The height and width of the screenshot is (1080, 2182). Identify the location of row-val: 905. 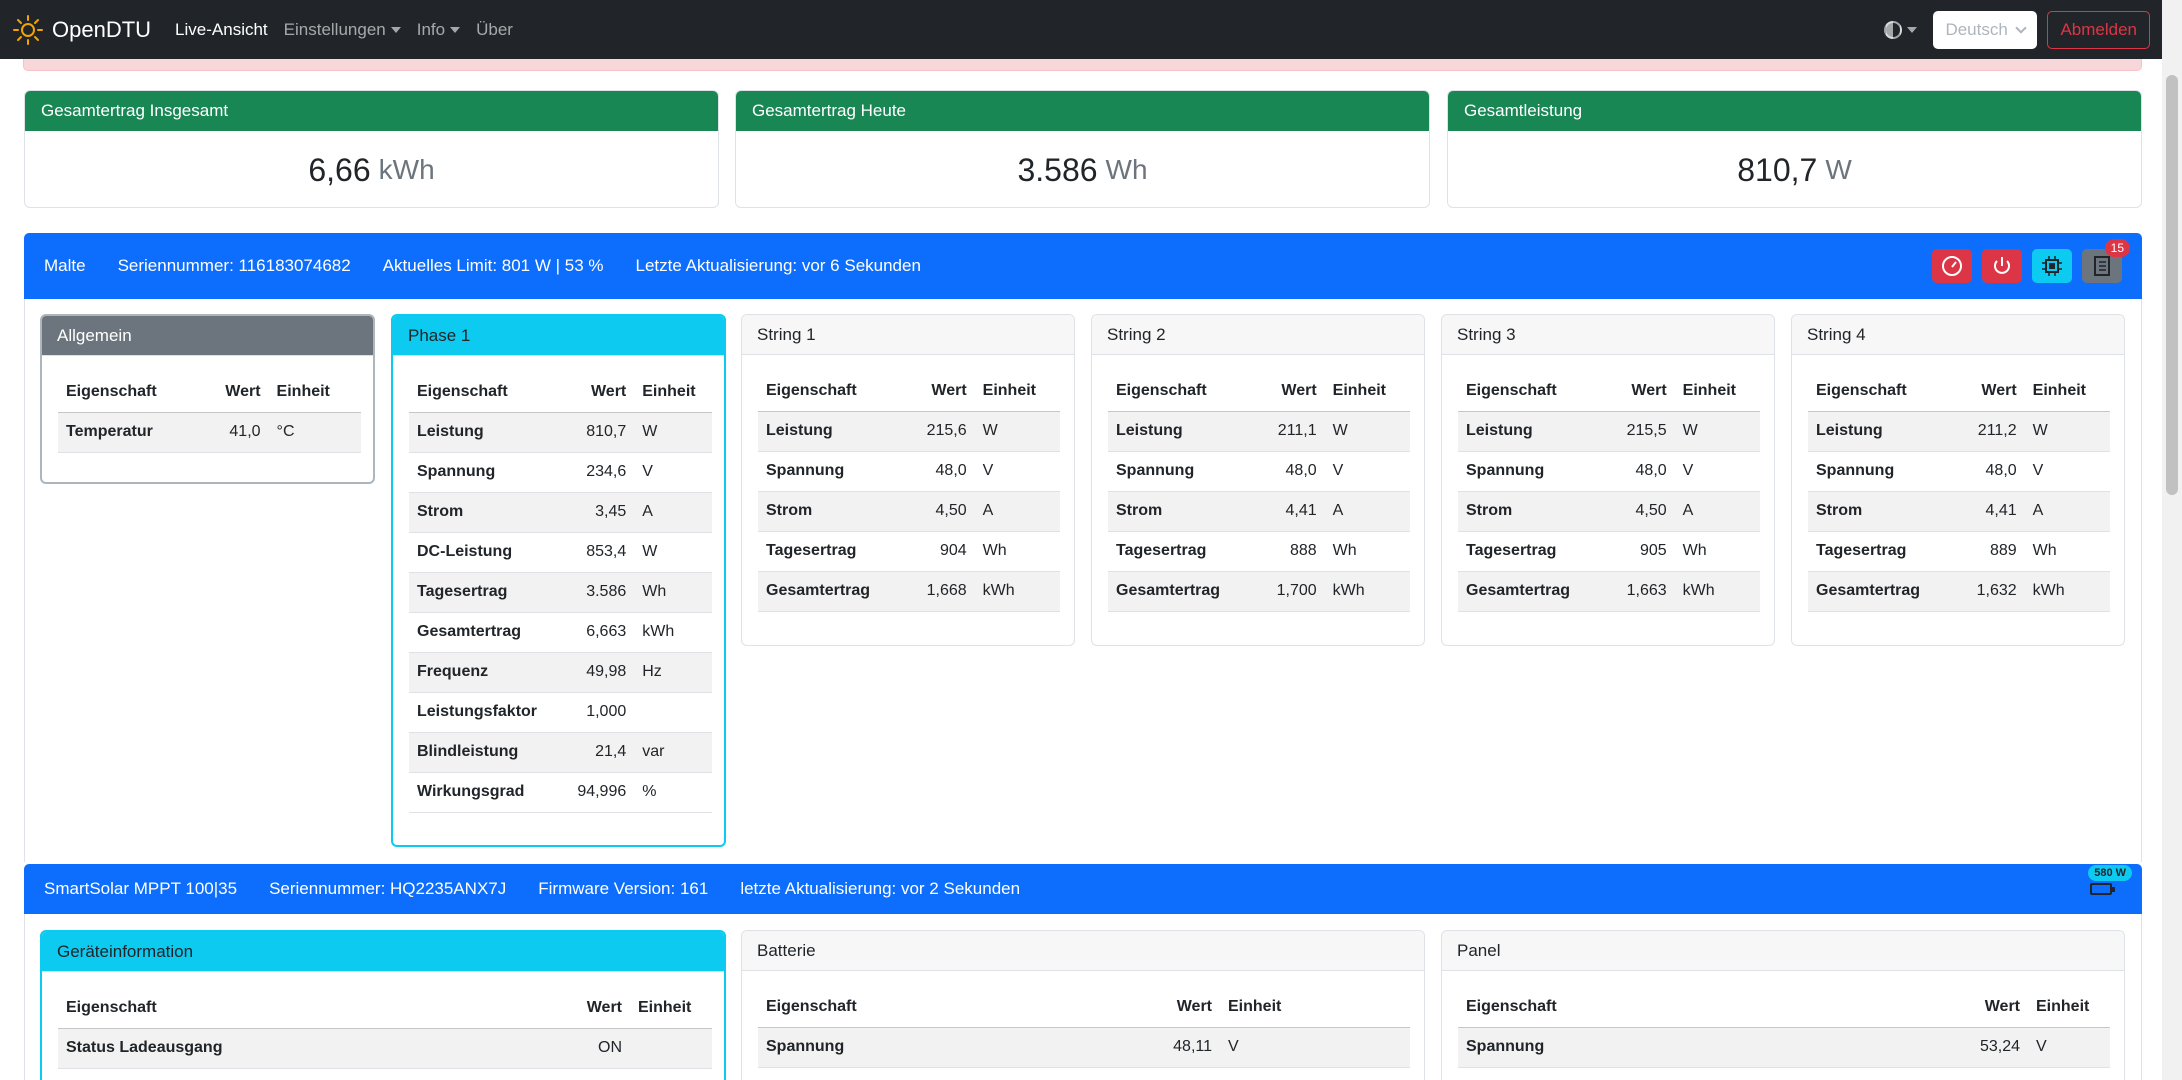
(1640, 551).